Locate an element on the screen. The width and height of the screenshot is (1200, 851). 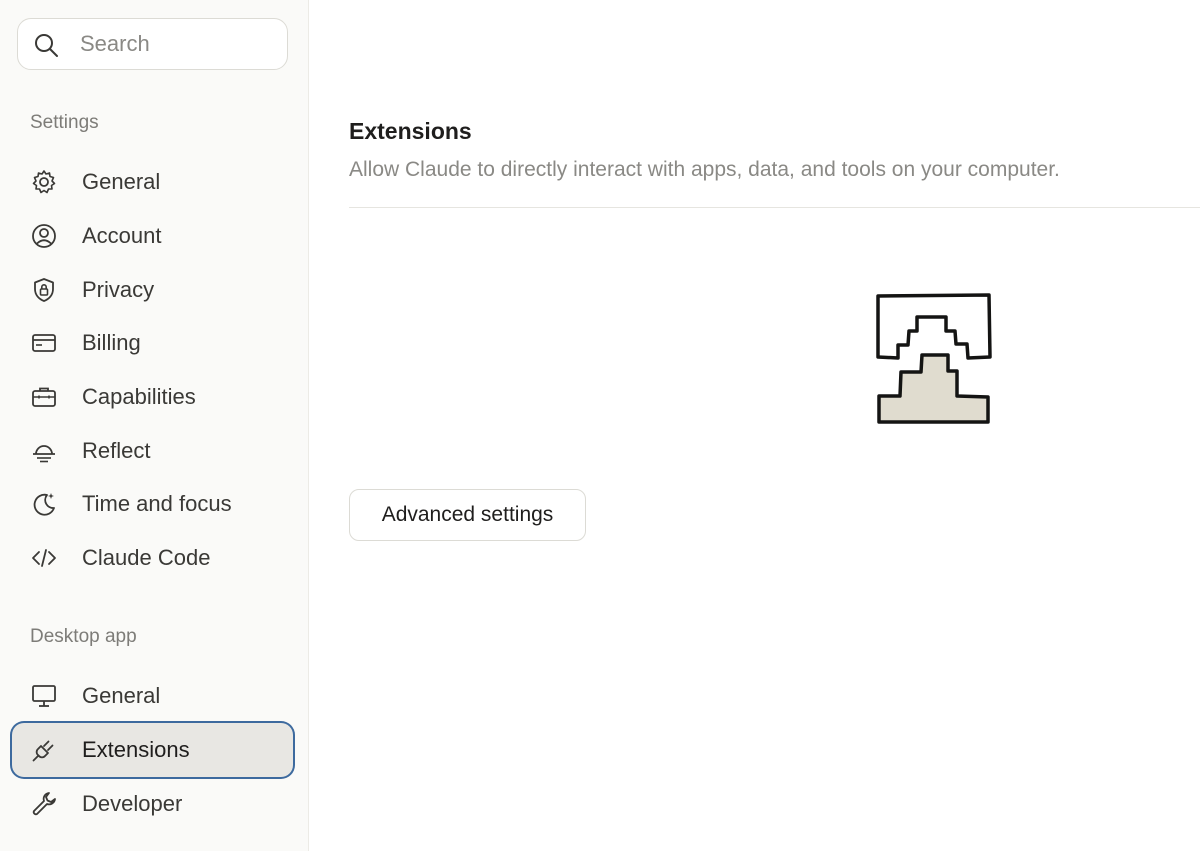
search-input is located at coordinates (180, 44).